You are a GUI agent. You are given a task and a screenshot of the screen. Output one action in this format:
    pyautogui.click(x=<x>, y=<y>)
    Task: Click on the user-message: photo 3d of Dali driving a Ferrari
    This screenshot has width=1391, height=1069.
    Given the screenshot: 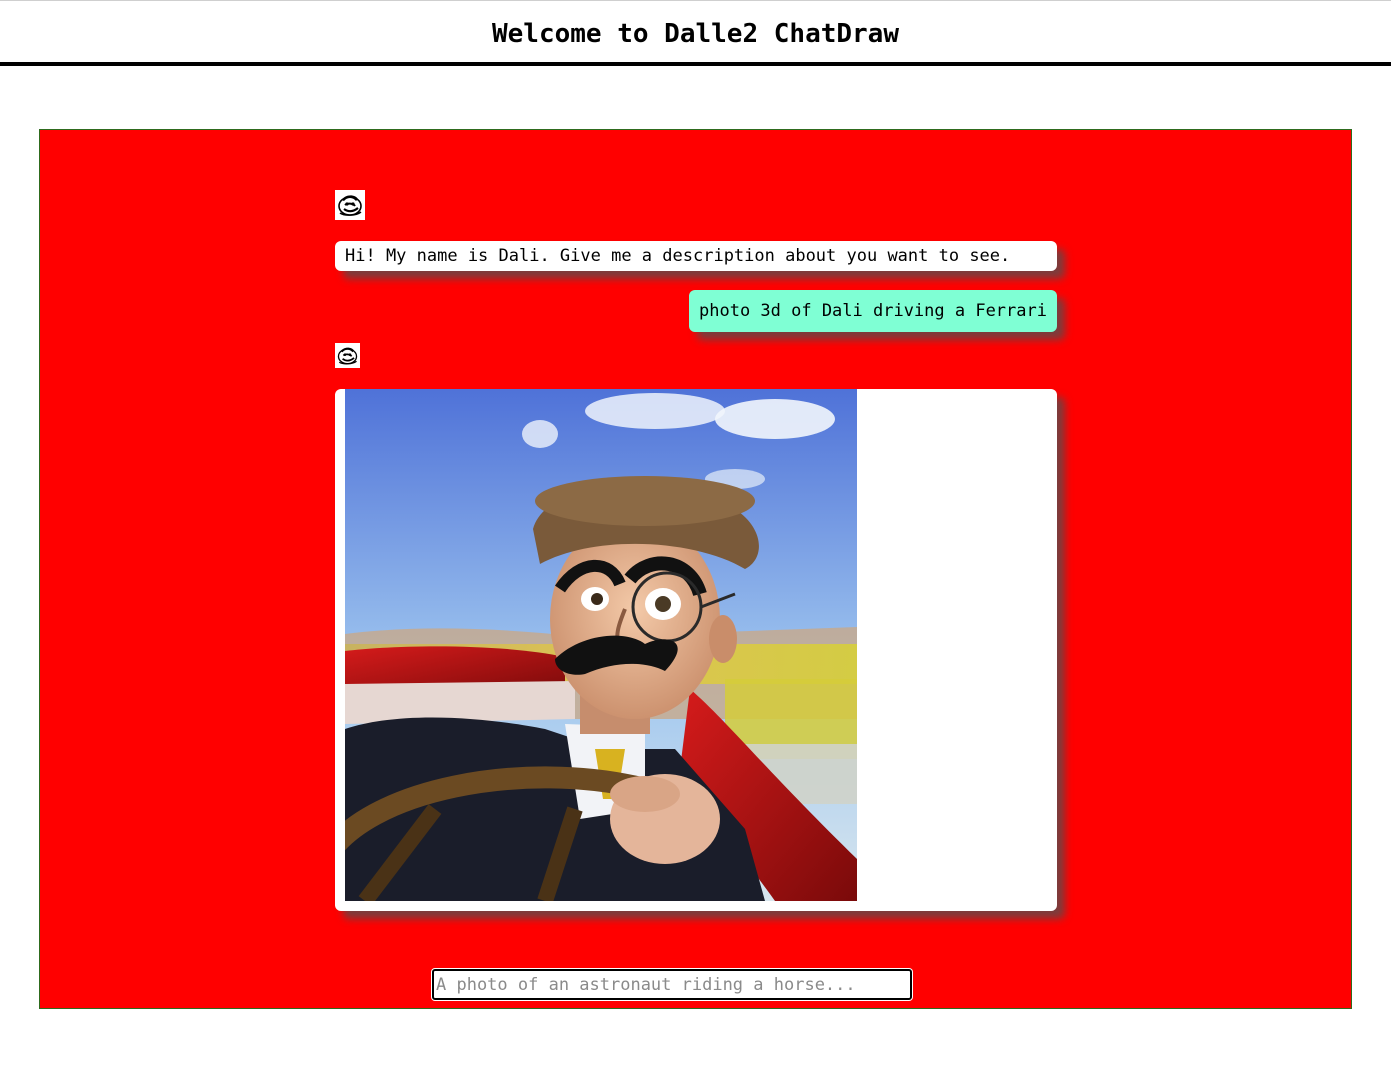 What is the action you would take?
    pyautogui.click(x=873, y=311)
    